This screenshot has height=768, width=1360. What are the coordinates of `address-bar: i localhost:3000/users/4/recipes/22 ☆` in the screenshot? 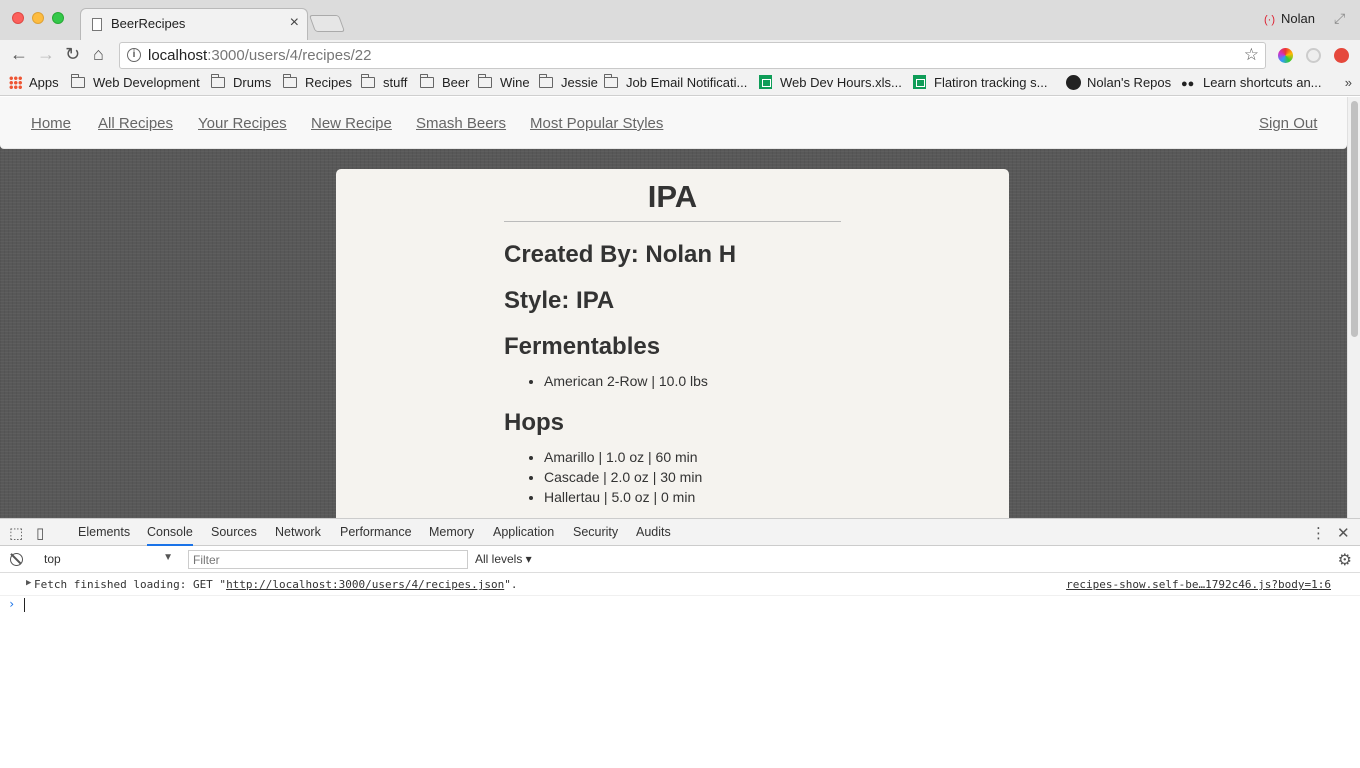 It's located at (692, 55).